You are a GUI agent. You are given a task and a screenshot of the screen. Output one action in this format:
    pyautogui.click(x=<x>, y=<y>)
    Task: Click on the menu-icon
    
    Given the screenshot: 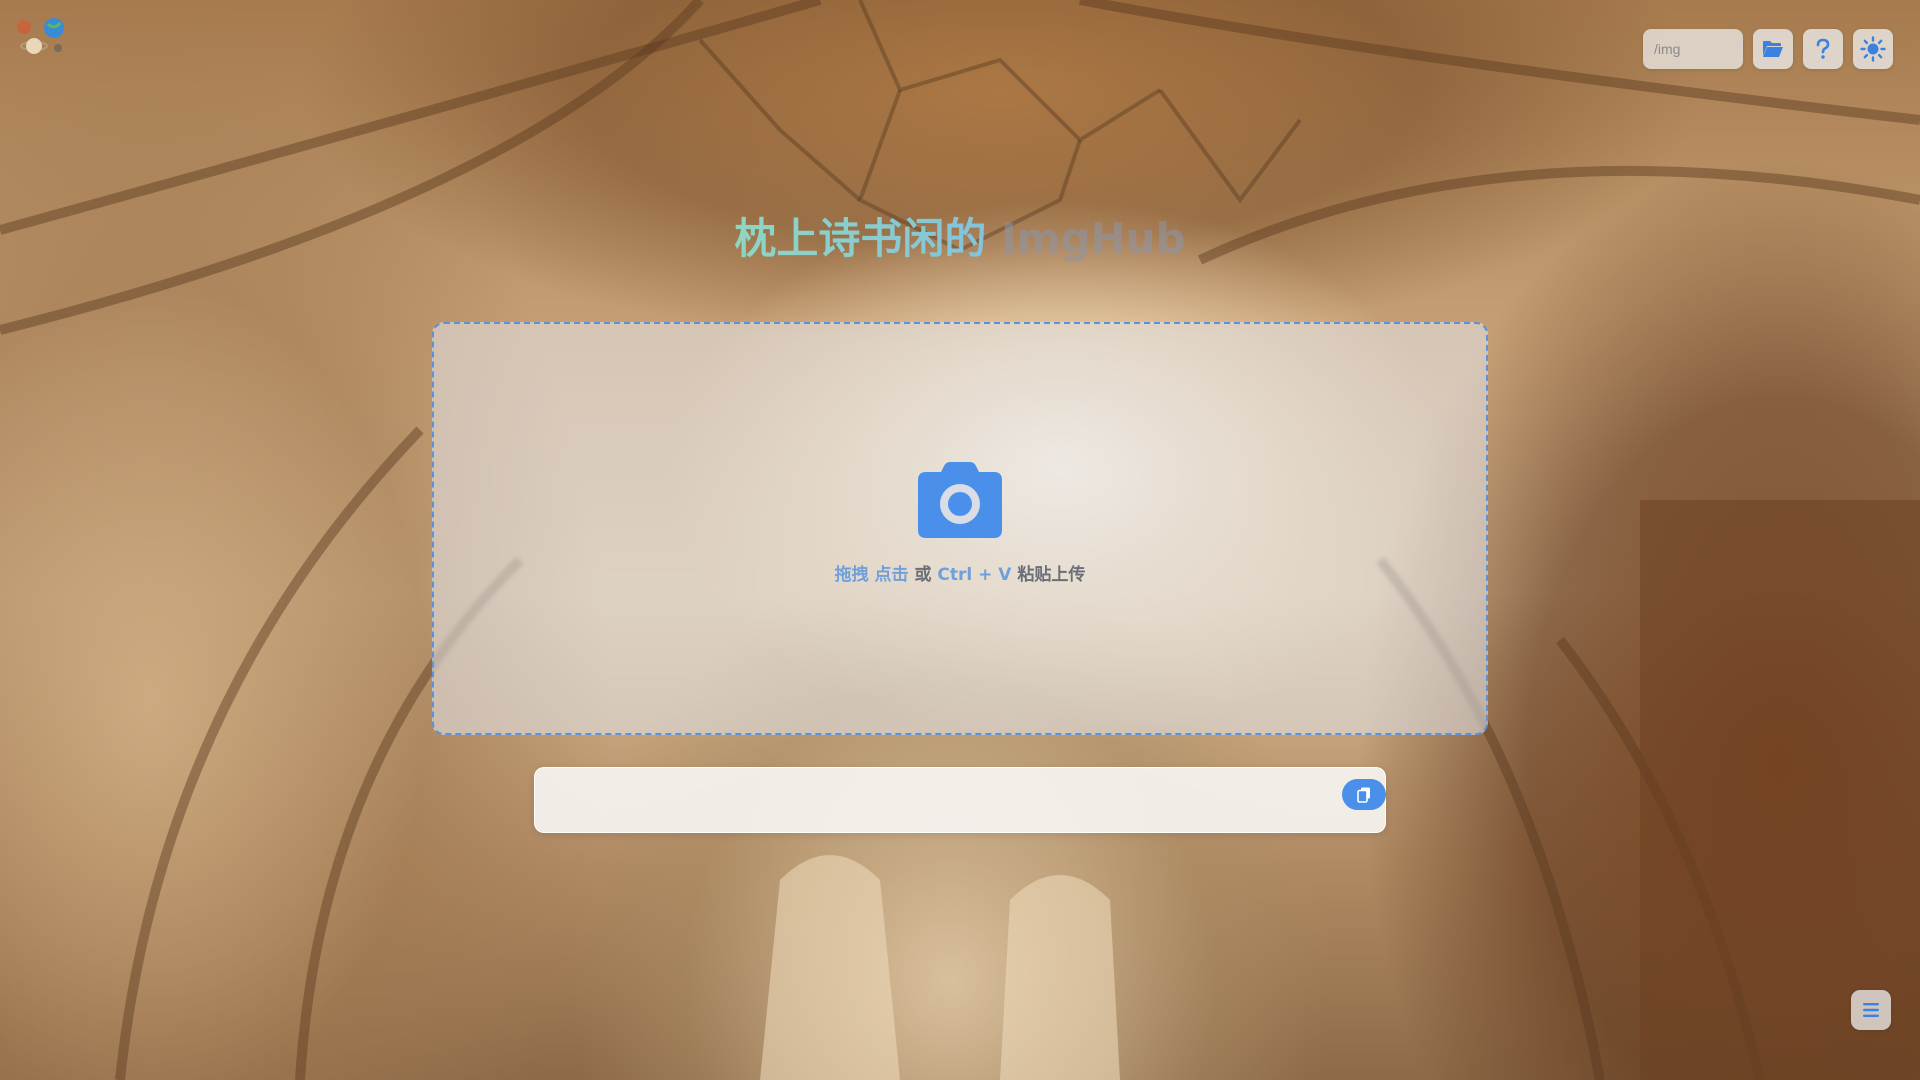 What is the action you would take?
    pyautogui.click(x=1871, y=1010)
    